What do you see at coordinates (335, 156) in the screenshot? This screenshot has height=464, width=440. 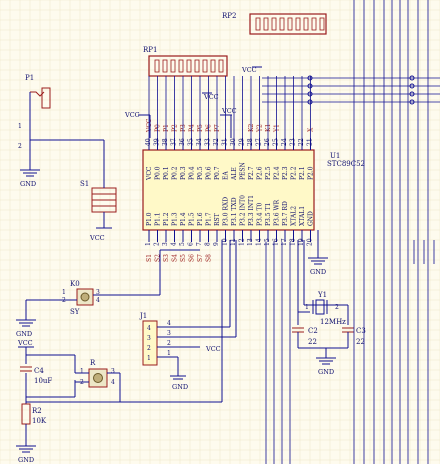 I see `u1-ref-label: U1` at bounding box center [335, 156].